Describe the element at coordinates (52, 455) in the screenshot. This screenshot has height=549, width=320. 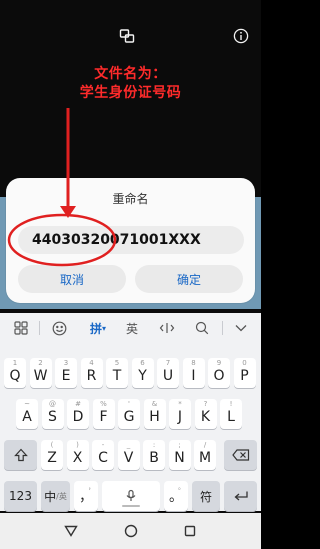
I see `key-z: (Z` at that location.